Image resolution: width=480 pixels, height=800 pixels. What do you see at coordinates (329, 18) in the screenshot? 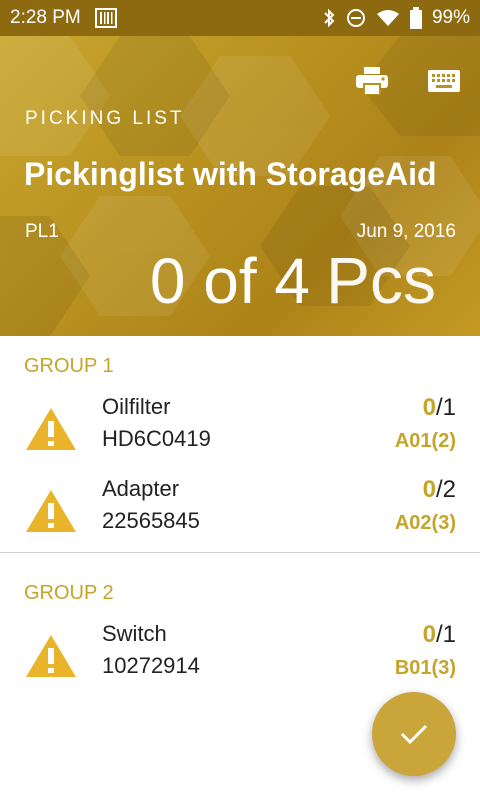
I see `bluetooth-icon` at bounding box center [329, 18].